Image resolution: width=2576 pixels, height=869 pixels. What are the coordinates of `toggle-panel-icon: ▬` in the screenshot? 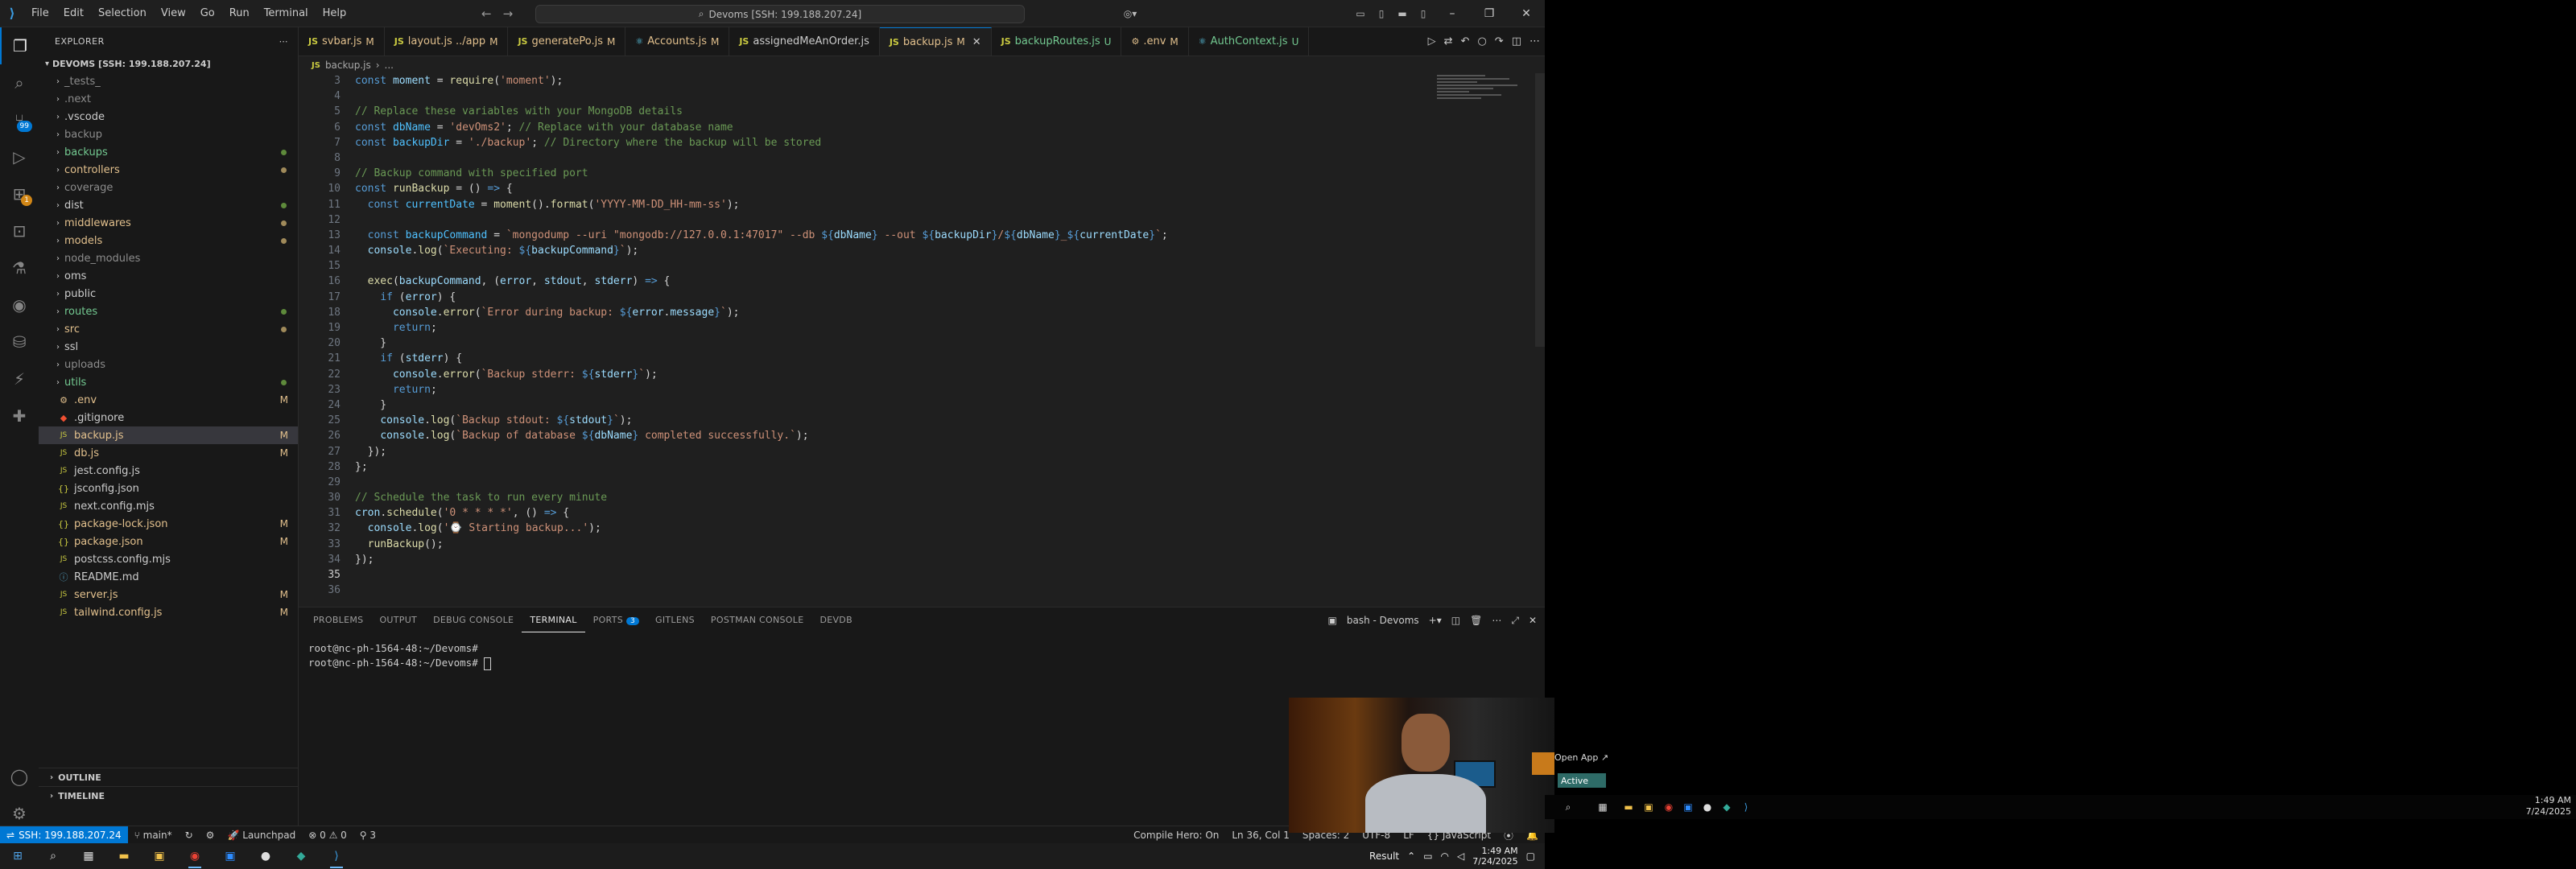 It's located at (1402, 13).